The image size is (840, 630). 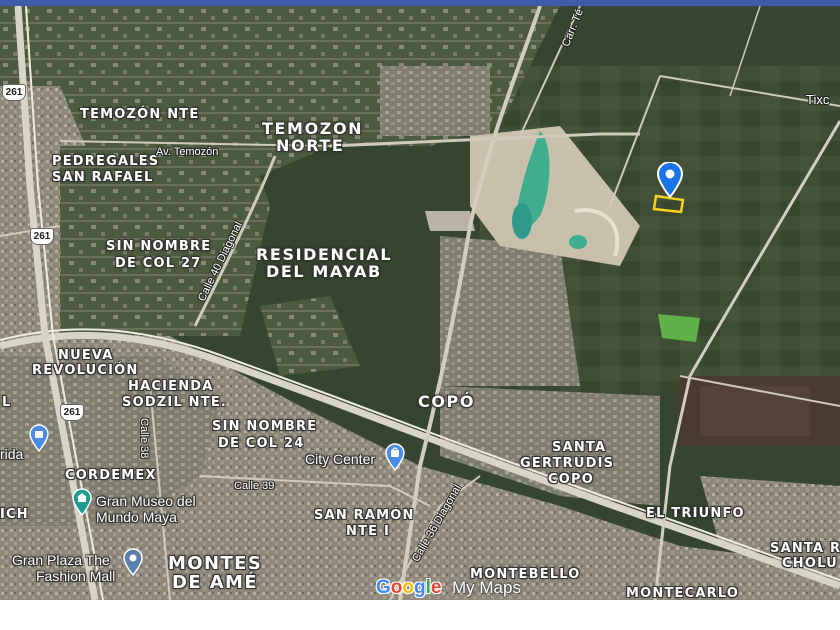 What do you see at coordinates (486, 587) in the screenshot?
I see `my-maps-wordmark: My Maps` at bounding box center [486, 587].